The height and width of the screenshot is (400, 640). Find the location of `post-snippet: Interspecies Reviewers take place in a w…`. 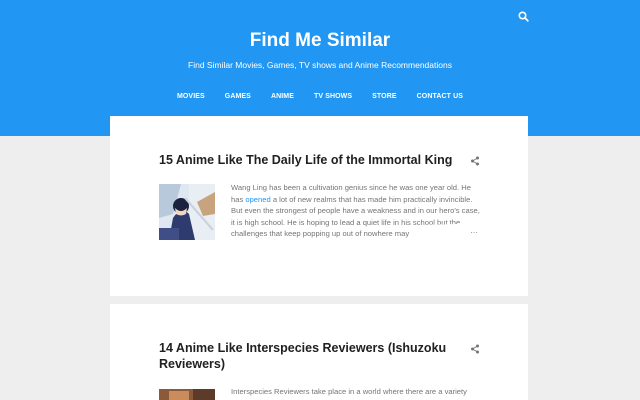

post-snippet: Interspecies Reviewers take place in a w… is located at coordinates (349, 391).